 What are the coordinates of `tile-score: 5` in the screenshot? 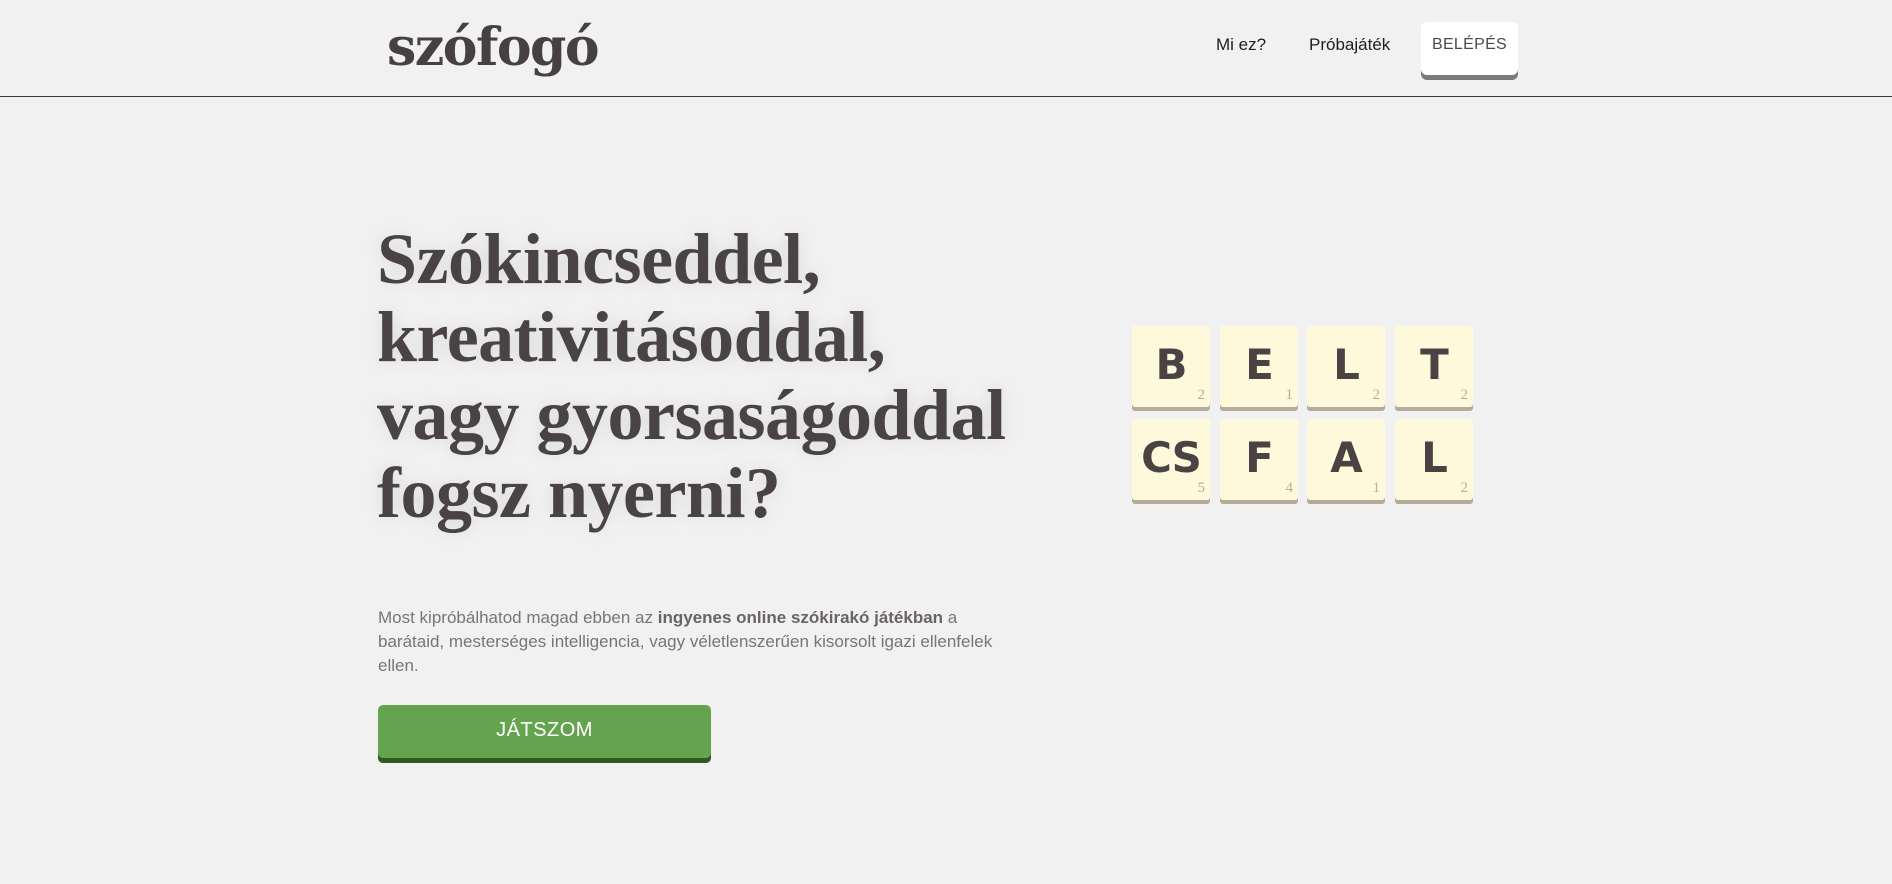 It's located at (1201, 488).